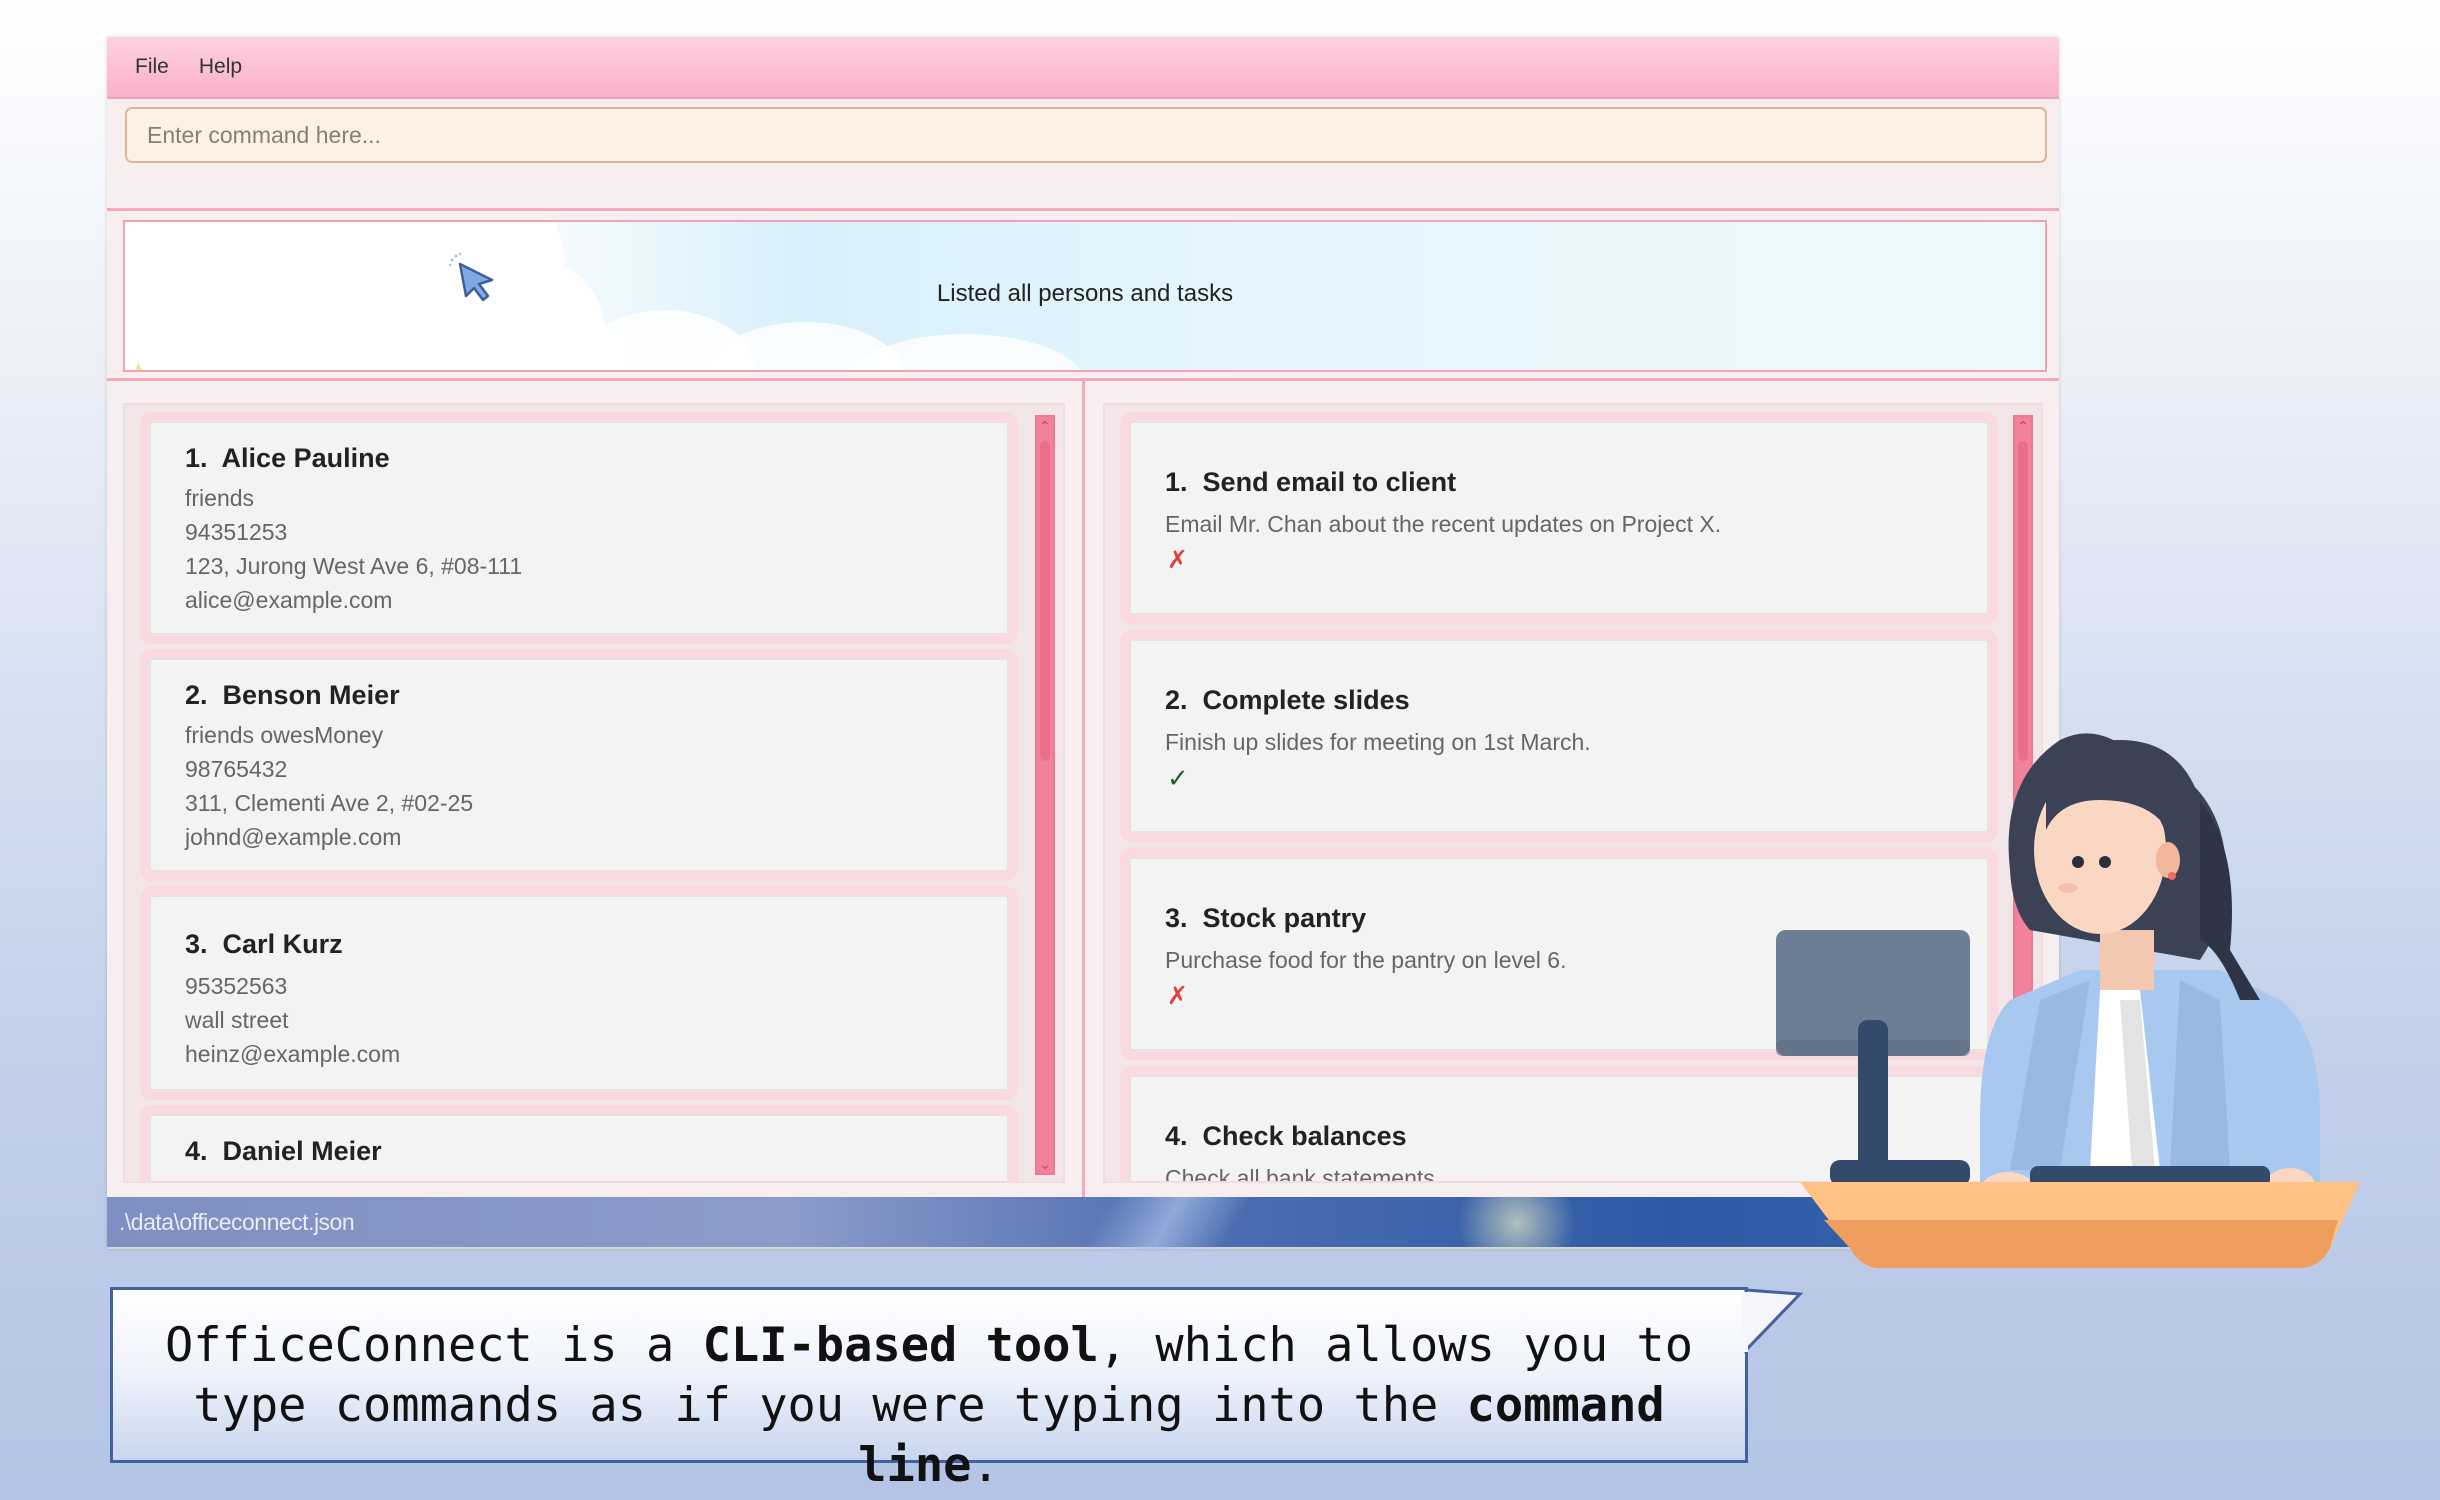  Describe the element at coordinates (196, 1151) in the screenshot. I see `person-index: 4.` at that location.